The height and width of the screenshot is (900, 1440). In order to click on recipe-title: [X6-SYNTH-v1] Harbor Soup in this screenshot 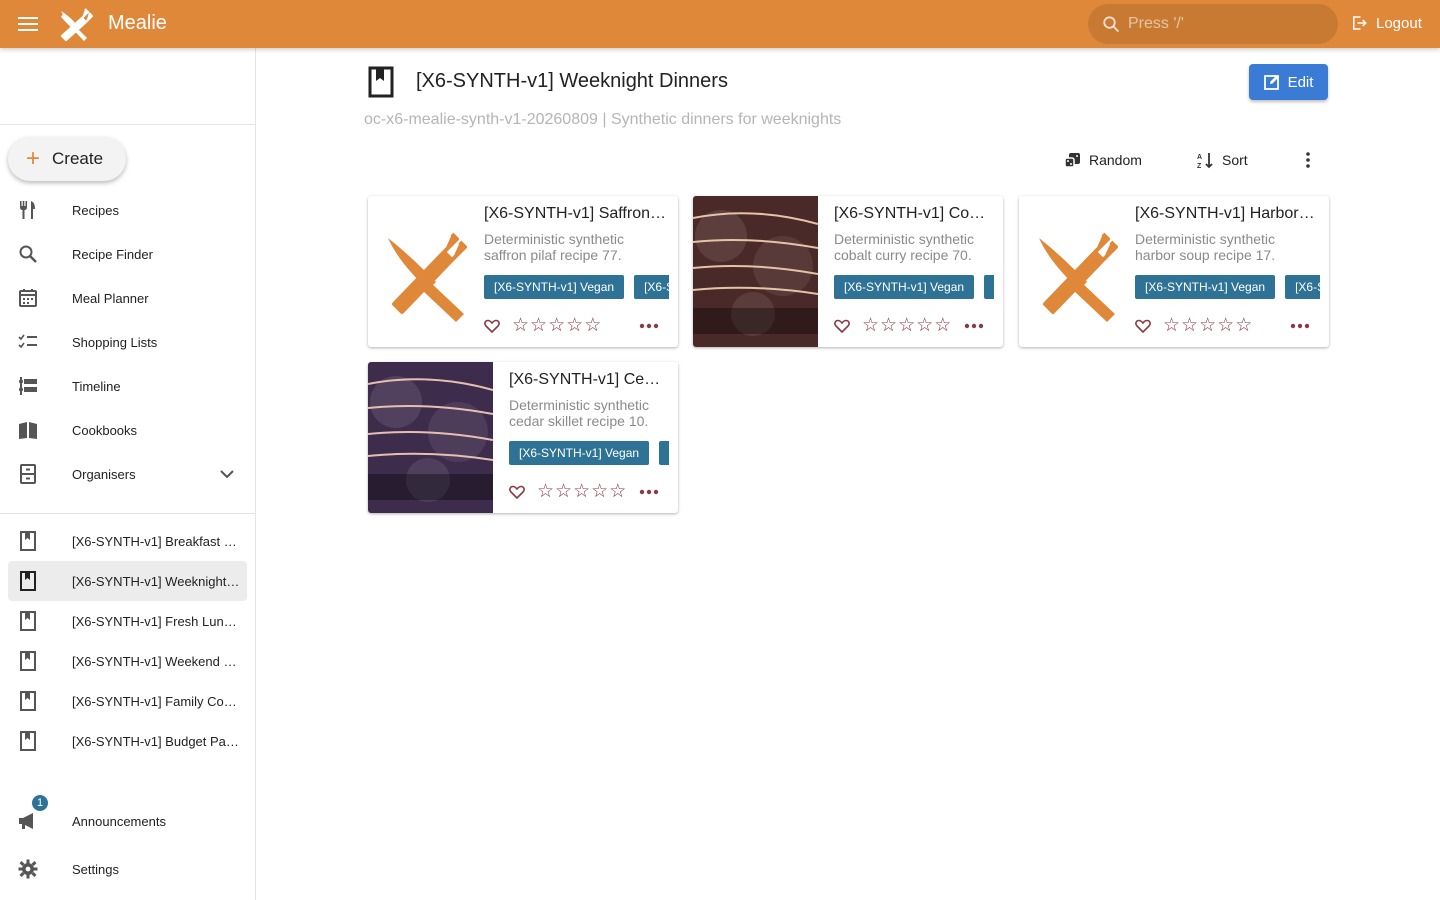, I will do `click(1227, 214)`.